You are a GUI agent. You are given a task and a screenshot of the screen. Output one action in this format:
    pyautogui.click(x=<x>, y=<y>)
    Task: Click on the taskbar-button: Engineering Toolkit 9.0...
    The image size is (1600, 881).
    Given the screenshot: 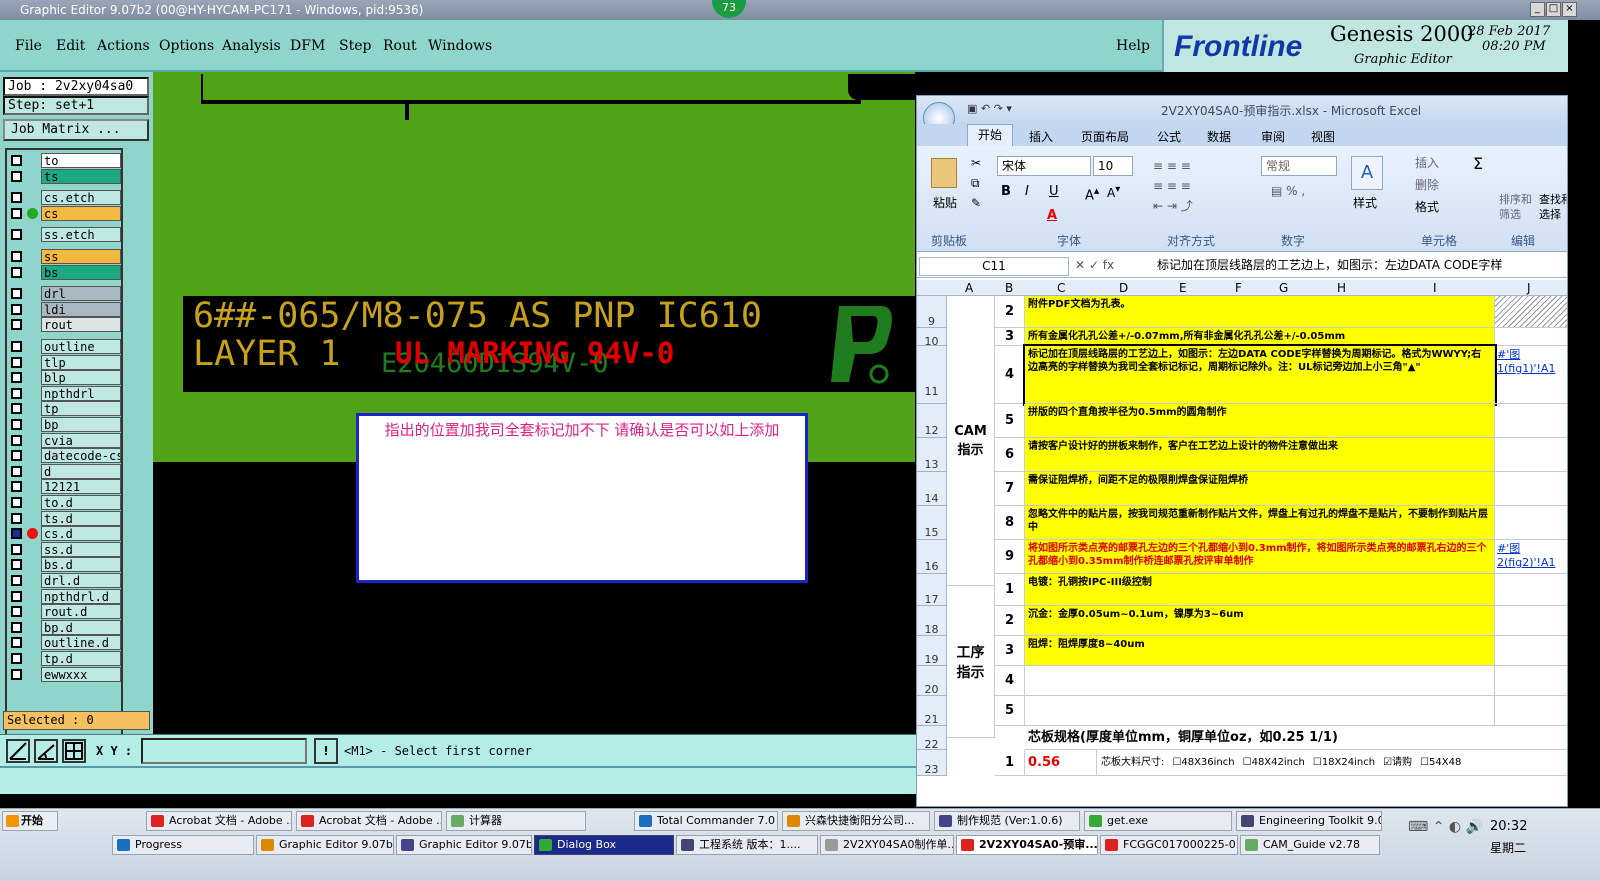 What is the action you would take?
    pyautogui.click(x=1309, y=821)
    